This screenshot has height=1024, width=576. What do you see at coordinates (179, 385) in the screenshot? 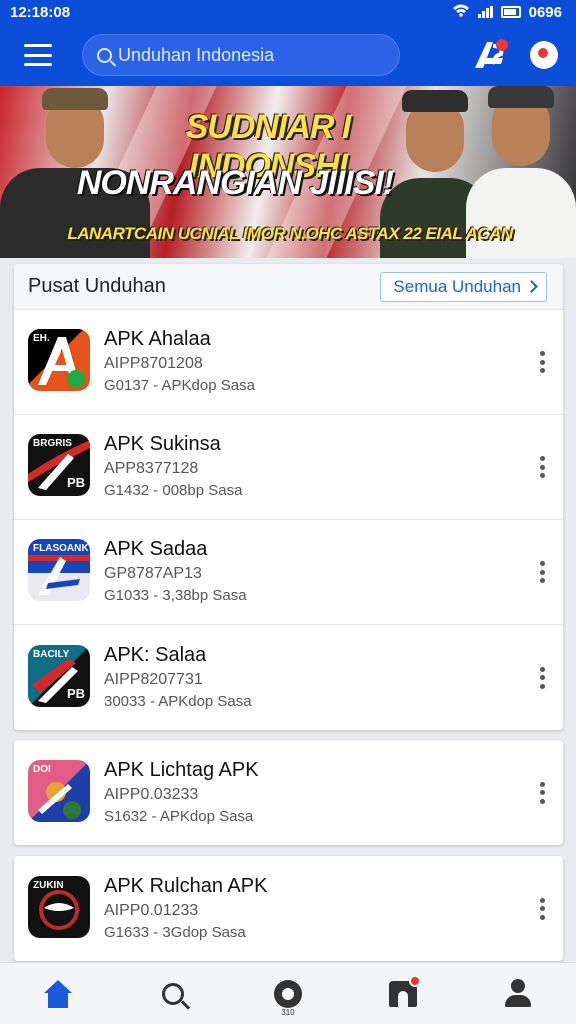
I see `app-meta: G0137 - APKdop Sasa` at bounding box center [179, 385].